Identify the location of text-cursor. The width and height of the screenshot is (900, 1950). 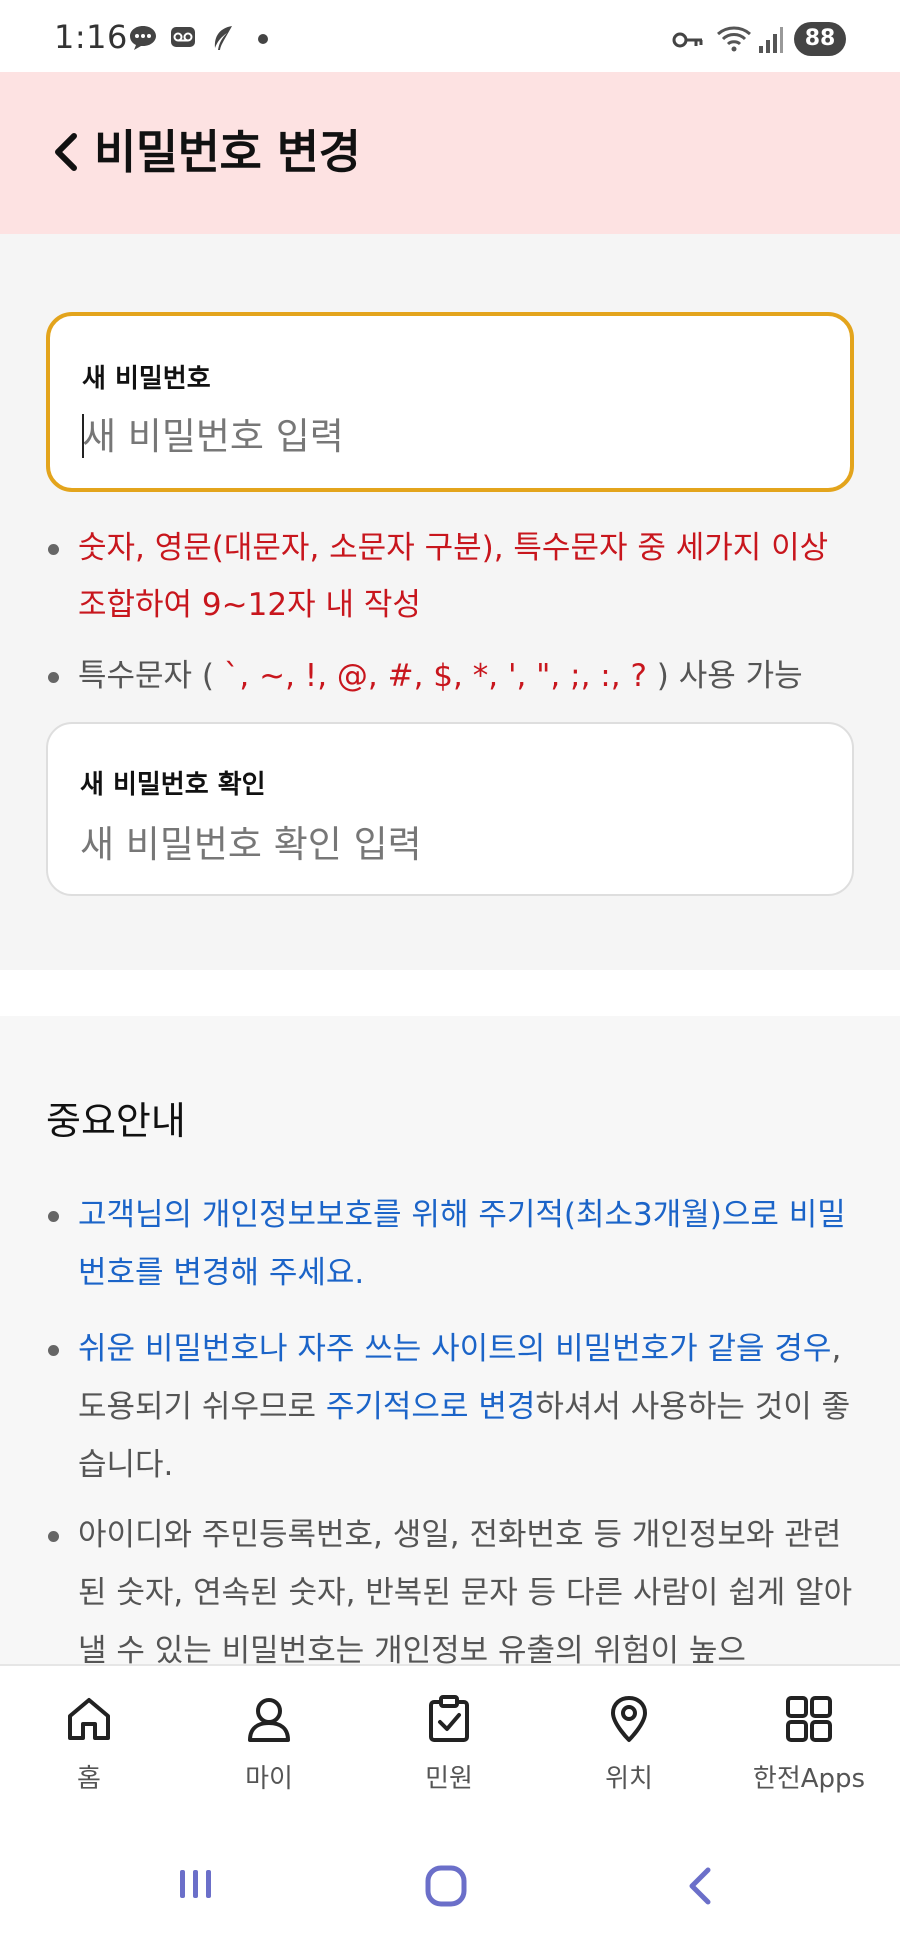
(83, 436).